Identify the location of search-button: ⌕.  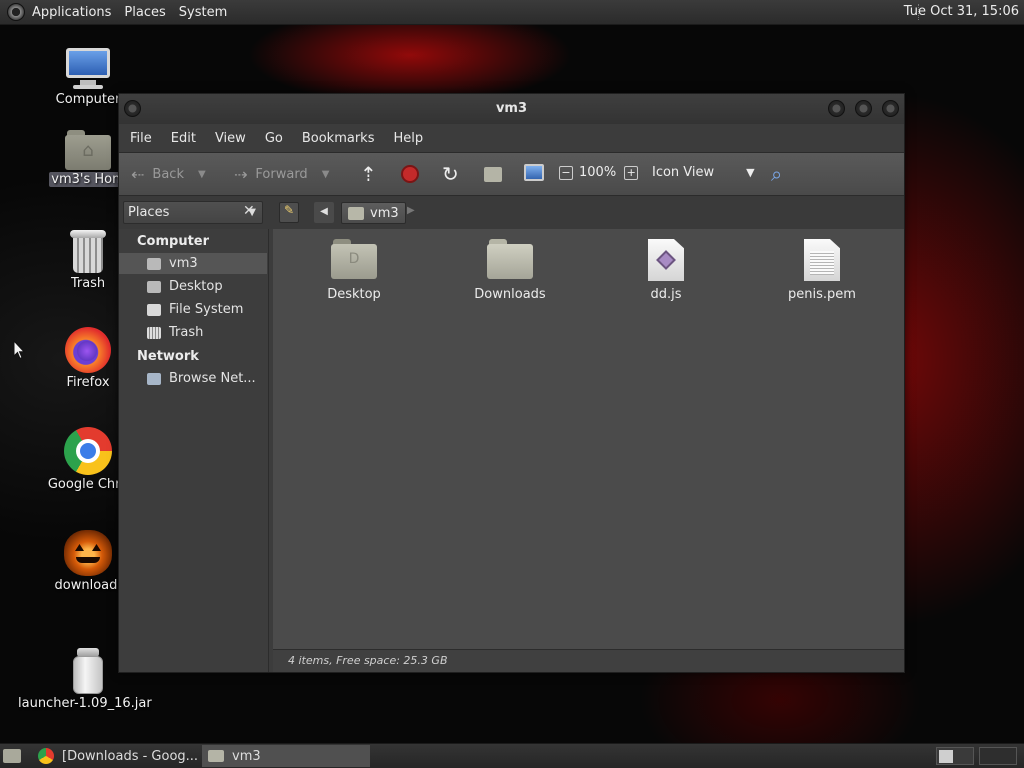
(780, 174).